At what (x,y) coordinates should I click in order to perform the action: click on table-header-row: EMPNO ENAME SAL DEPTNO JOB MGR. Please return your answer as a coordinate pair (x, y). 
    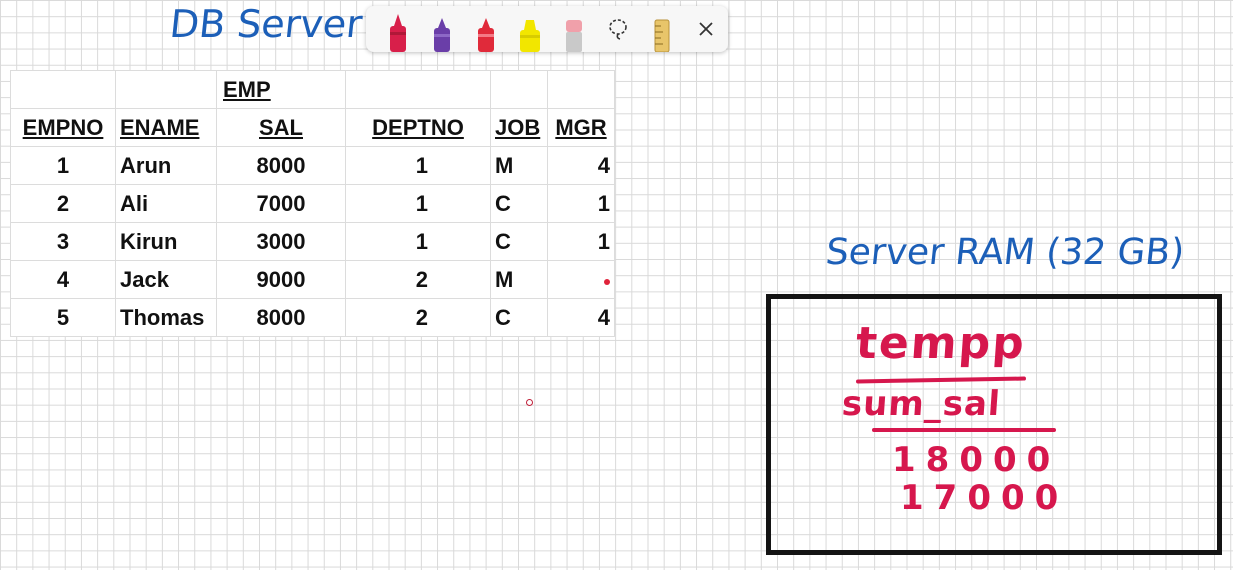
    Looking at the image, I should click on (312, 127).